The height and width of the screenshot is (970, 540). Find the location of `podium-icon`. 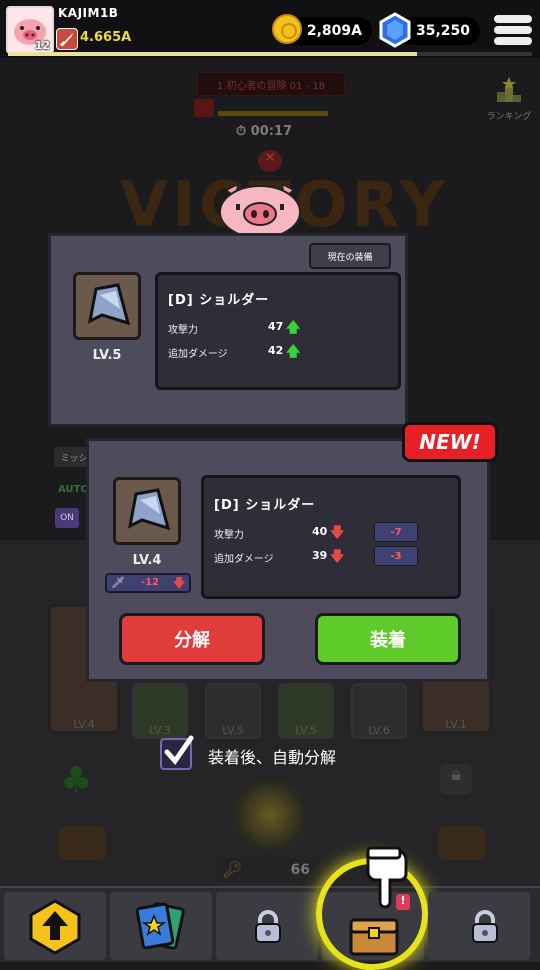

podium-icon is located at coordinates (509, 89).